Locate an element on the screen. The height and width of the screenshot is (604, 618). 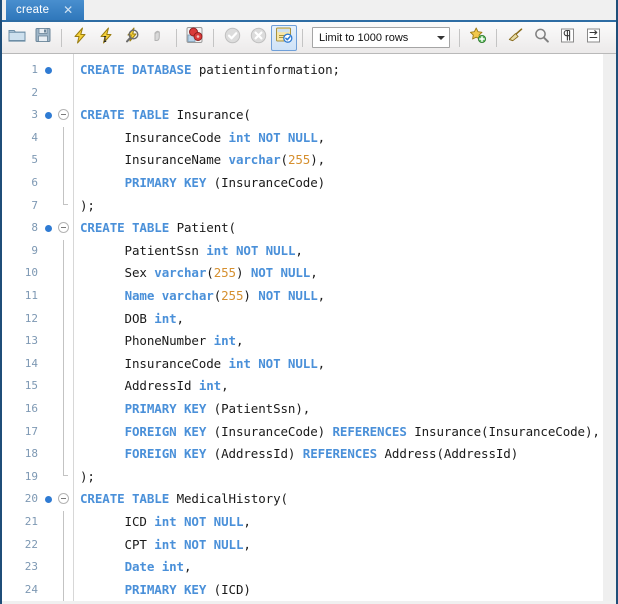
code-token: PatientSsn is located at coordinates (143, 250).